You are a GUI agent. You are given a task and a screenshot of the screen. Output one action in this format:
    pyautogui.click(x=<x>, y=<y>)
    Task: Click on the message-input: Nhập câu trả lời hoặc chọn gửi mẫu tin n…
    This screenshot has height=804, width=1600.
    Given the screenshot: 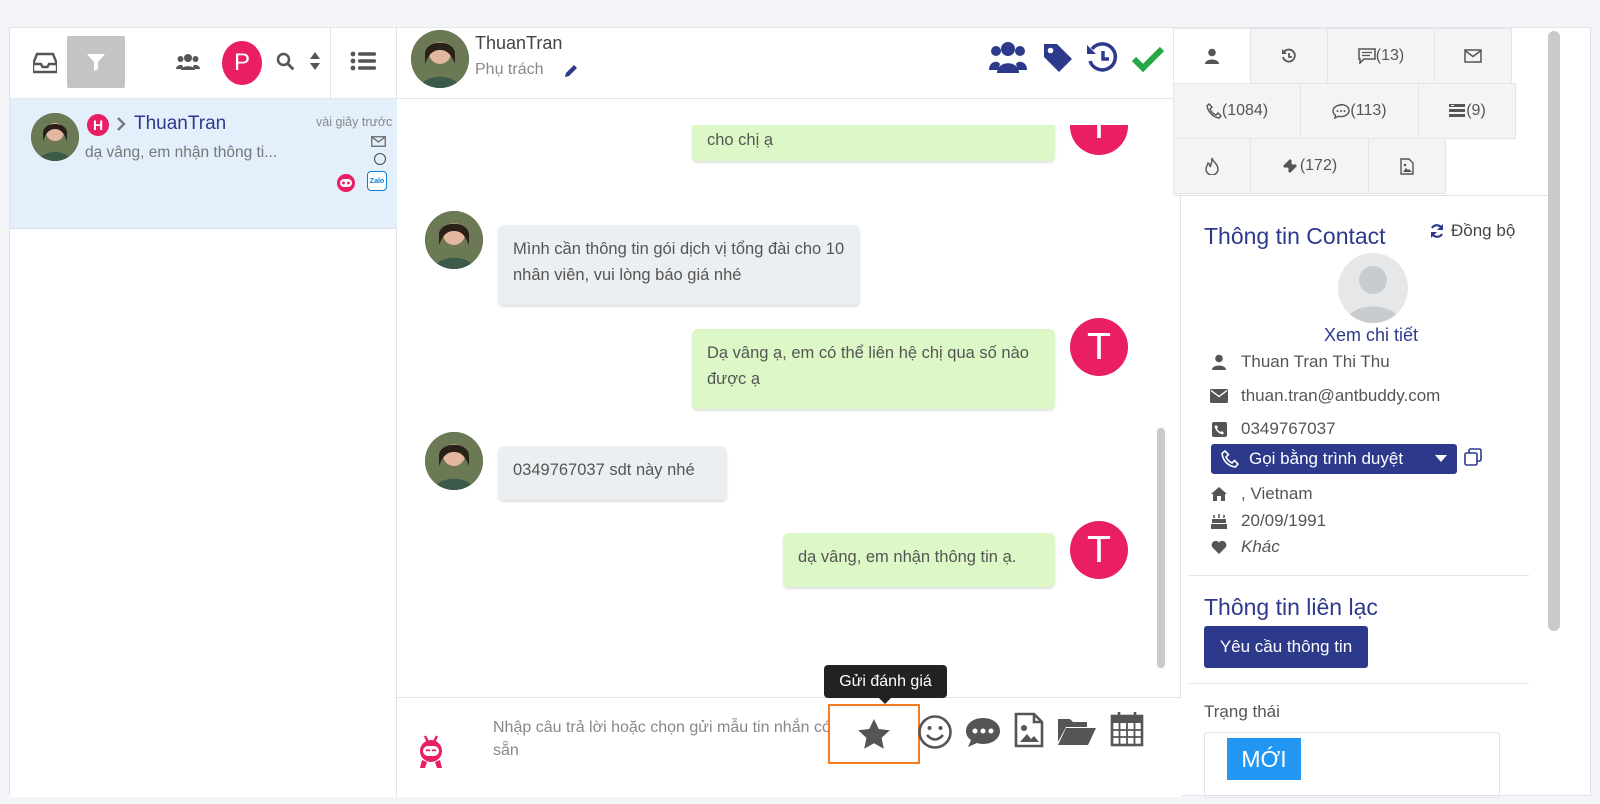 What is the action you would take?
    pyautogui.click(x=665, y=739)
    